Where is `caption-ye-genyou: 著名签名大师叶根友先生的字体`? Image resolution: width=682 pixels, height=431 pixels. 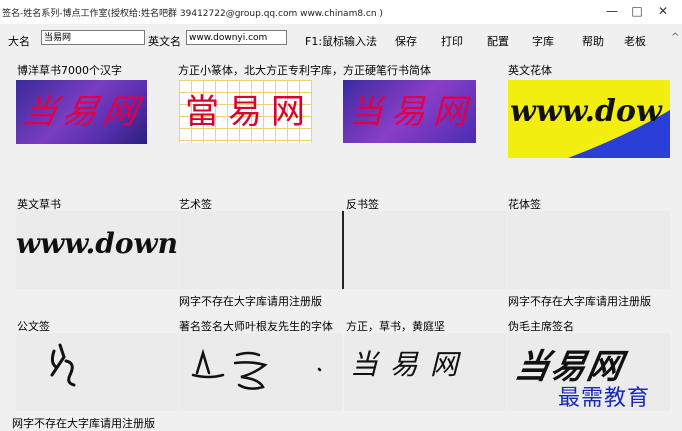 caption-ye-genyou: 著名签名大师叶根友先生的字体 is located at coordinates (256, 326).